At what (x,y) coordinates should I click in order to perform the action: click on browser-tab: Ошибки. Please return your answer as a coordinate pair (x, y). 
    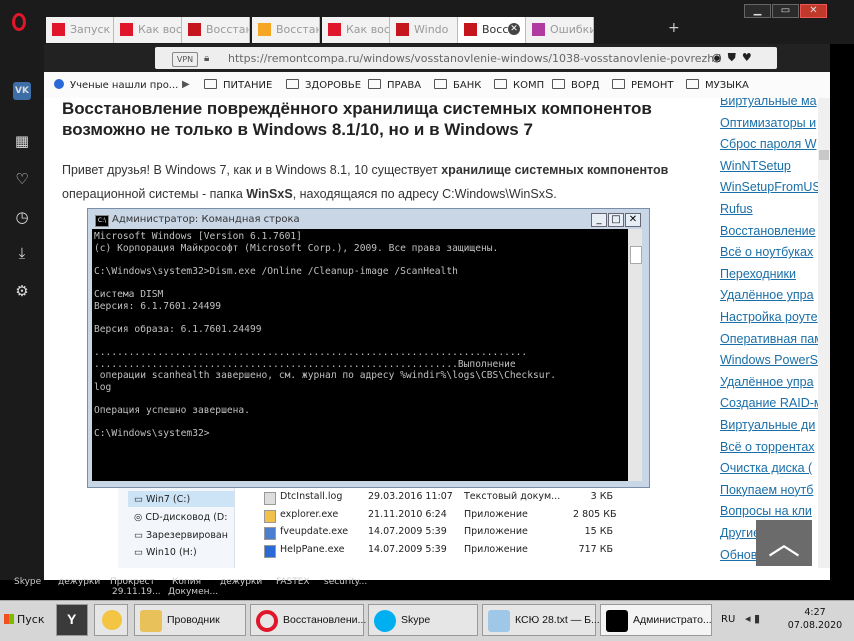
    Looking at the image, I should click on (560, 30).